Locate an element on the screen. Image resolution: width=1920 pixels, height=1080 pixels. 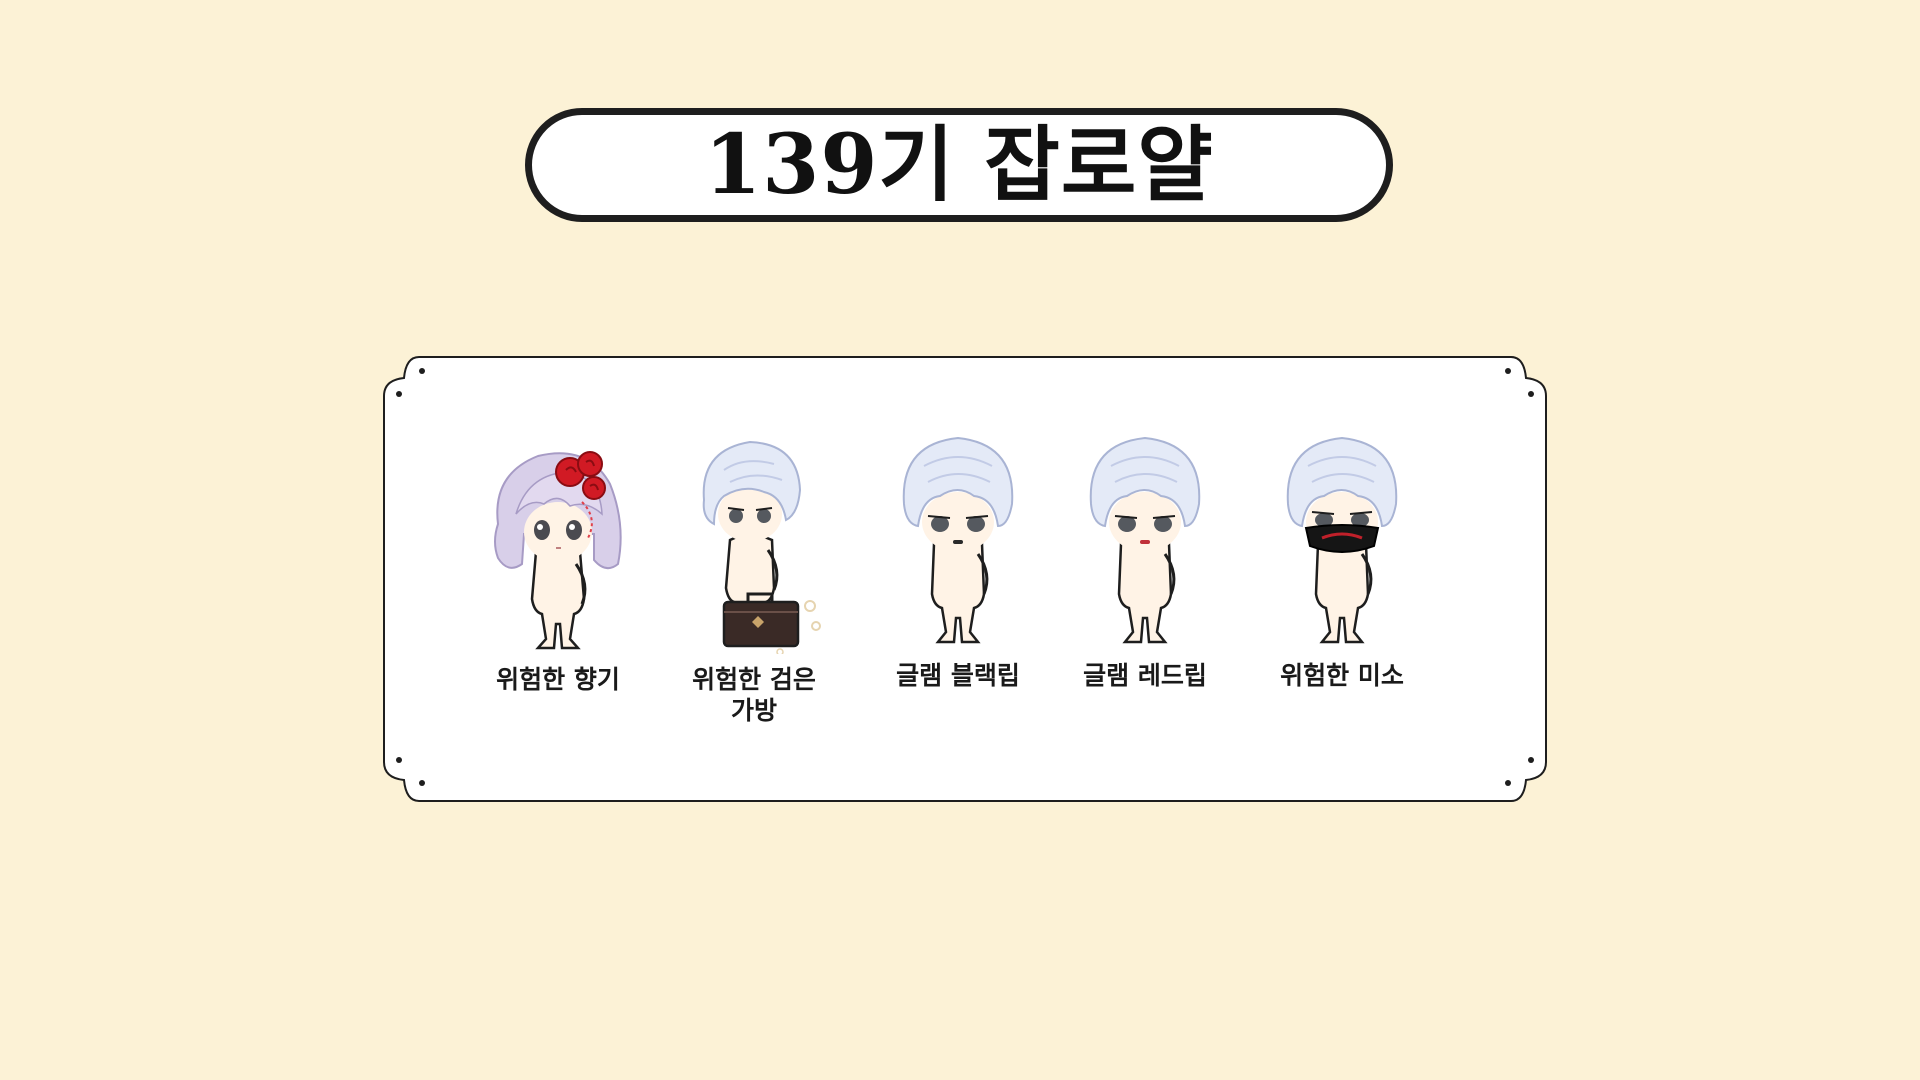
page-title: 139기 잡로얄 is located at coordinates (959, 165).